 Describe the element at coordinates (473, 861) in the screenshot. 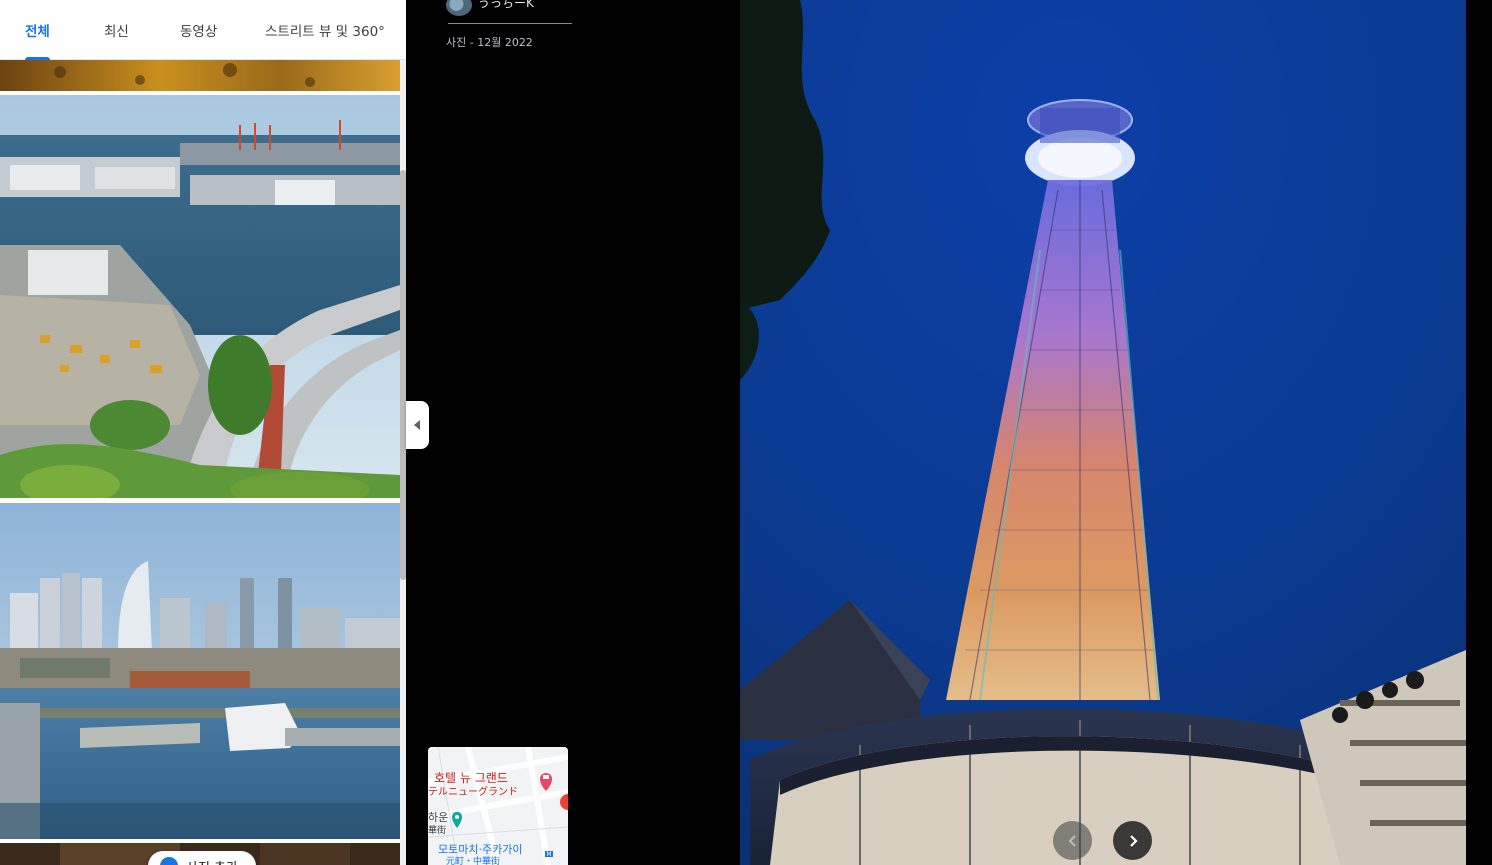

I see `map-area-label: 元町・中華街` at that location.